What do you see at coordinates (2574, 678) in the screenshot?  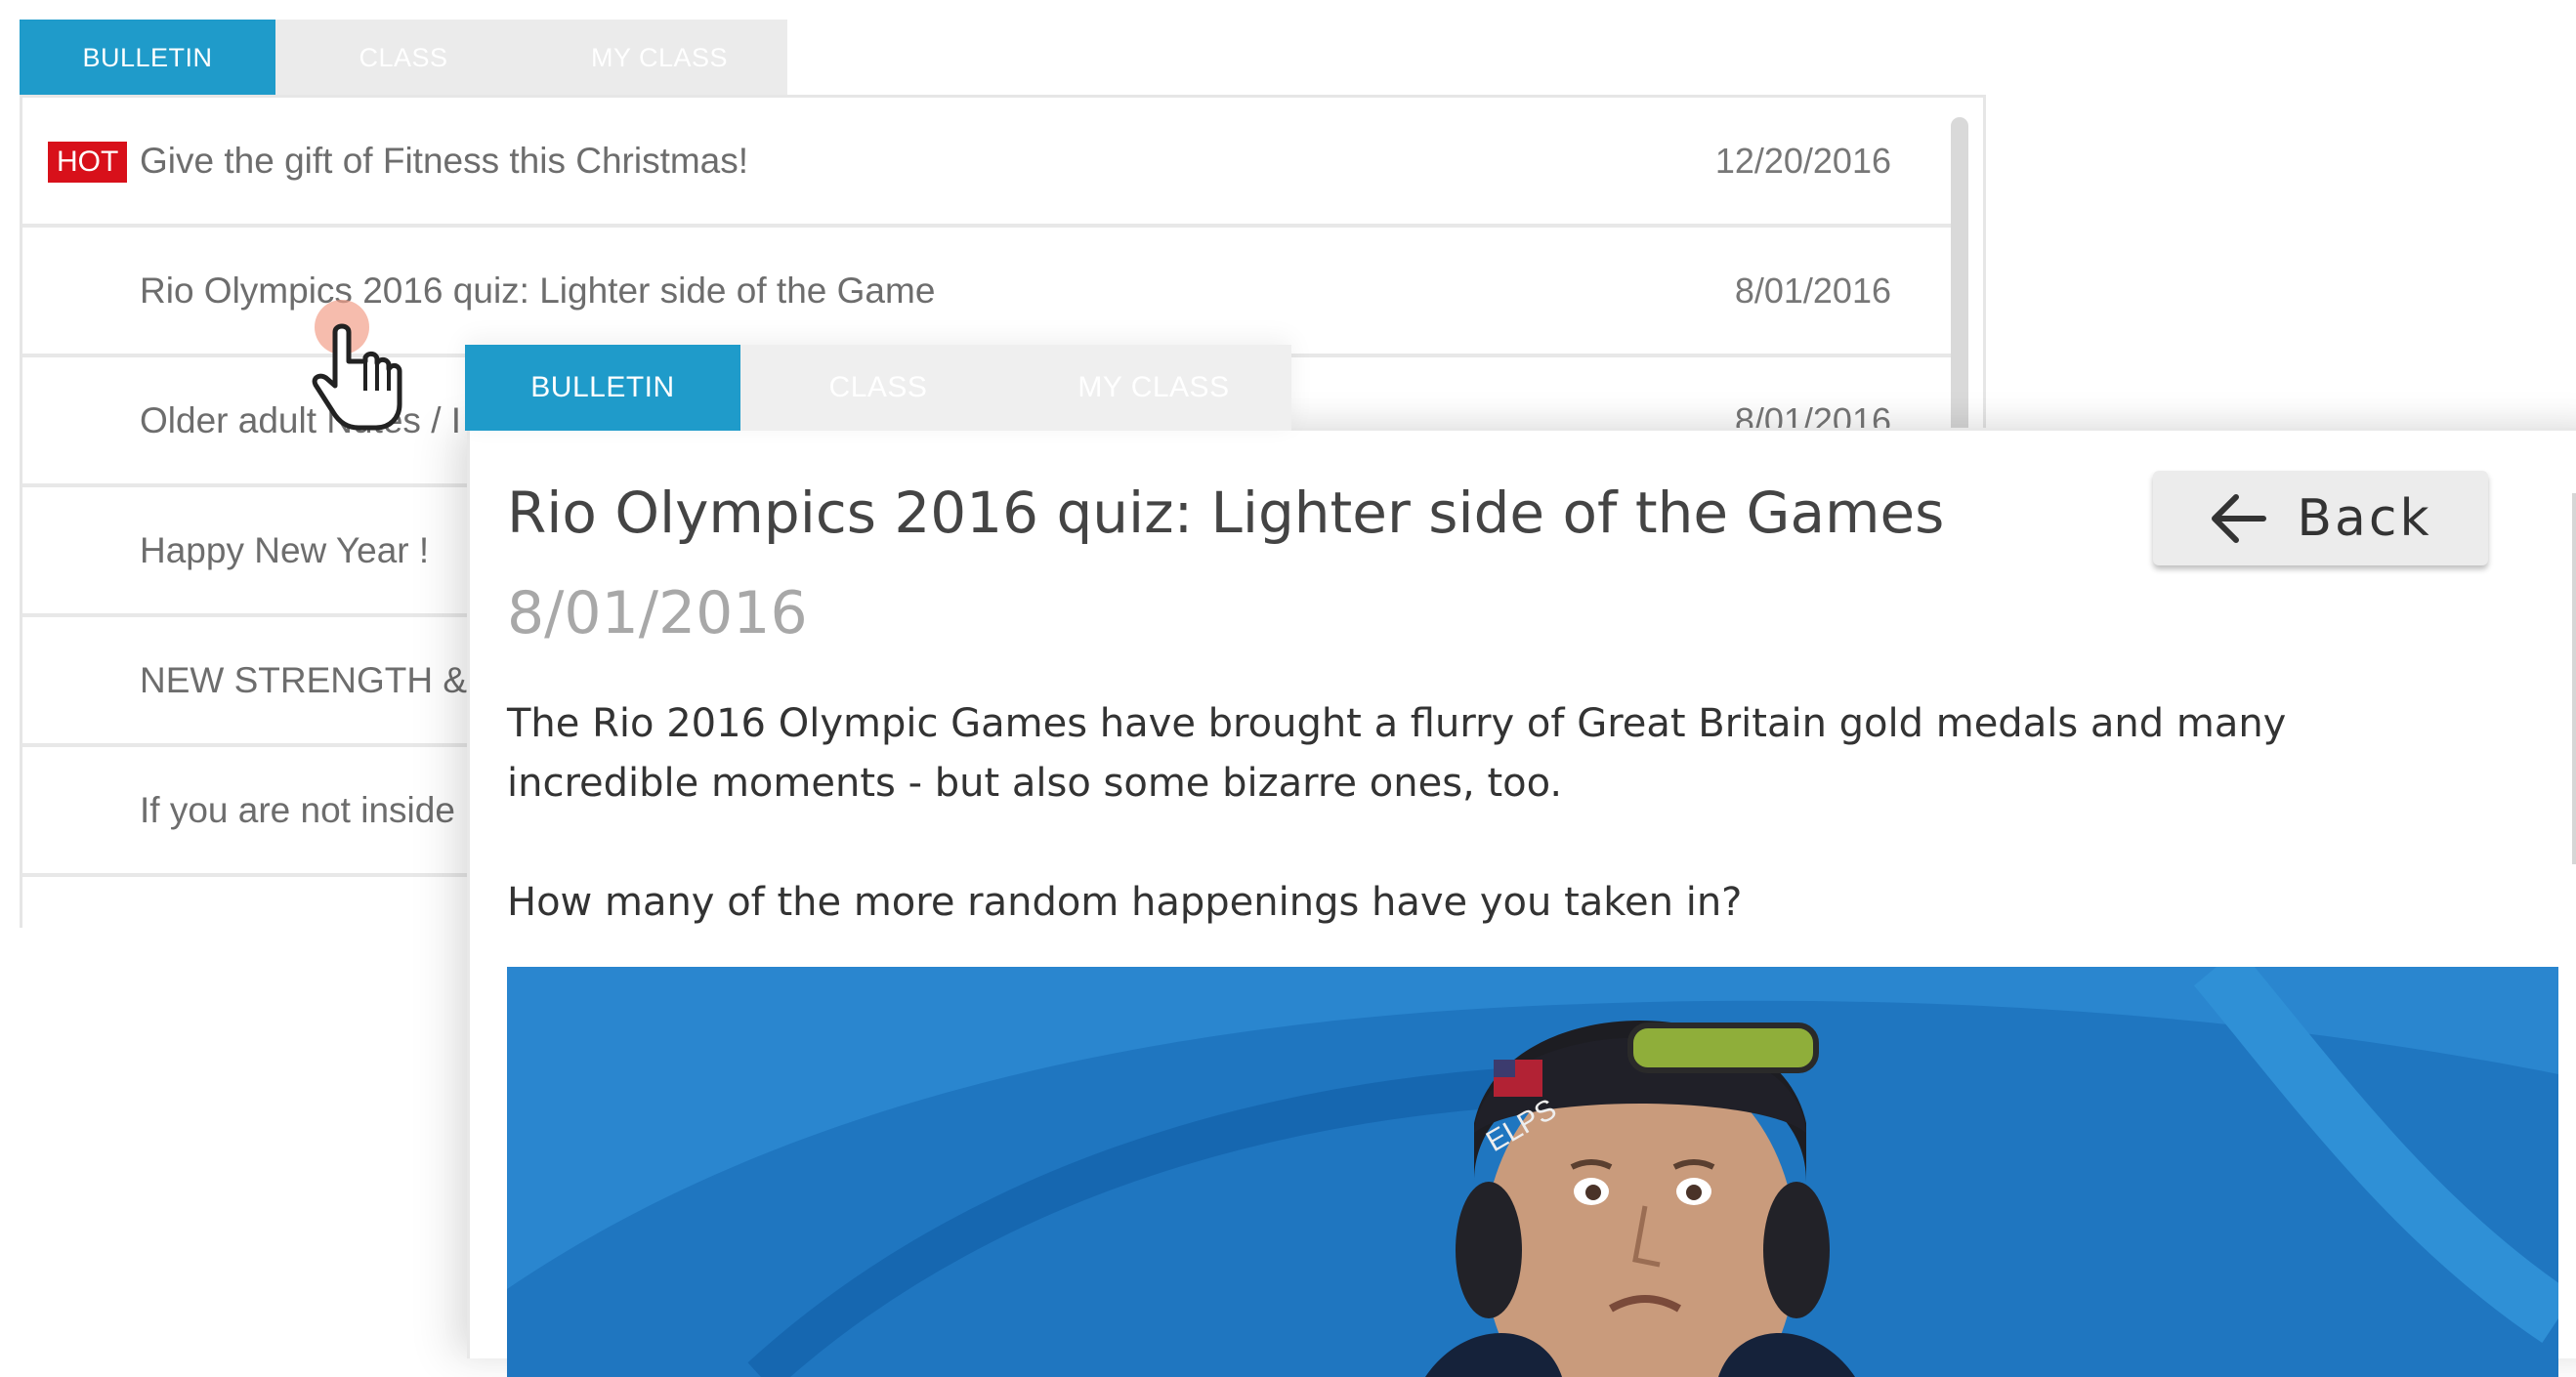 I see `panel-scrollbar` at bounding box center [2574, 678].